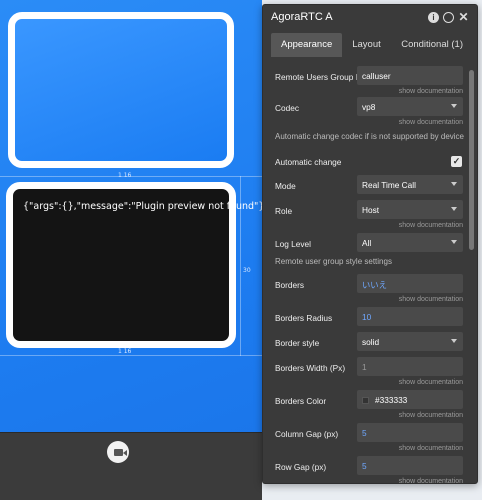  Describe the element at coordinates (285, 186) in the screenshot. I see `mode-label: Mode` at that location.